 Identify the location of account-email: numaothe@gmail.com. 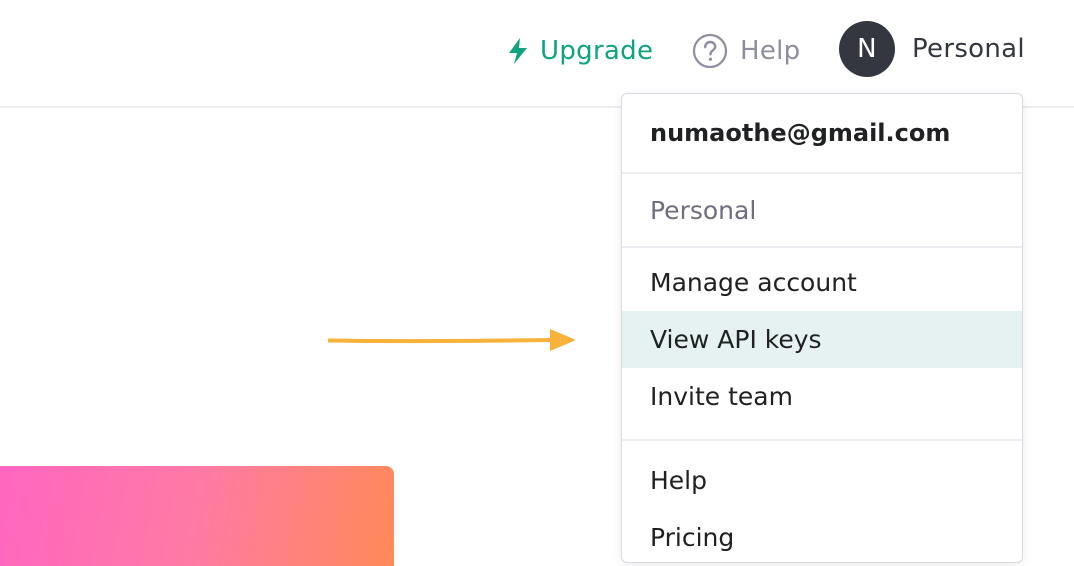
(800, 133).